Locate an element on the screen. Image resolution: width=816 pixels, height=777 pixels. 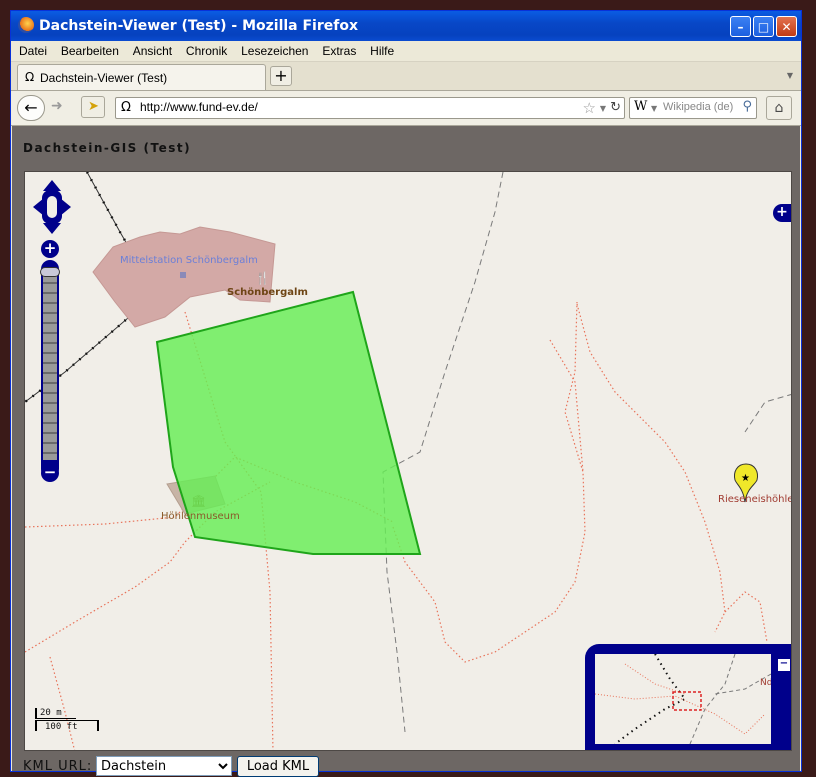
cursor-icon: ➤ is located at coordinates (93, 106).